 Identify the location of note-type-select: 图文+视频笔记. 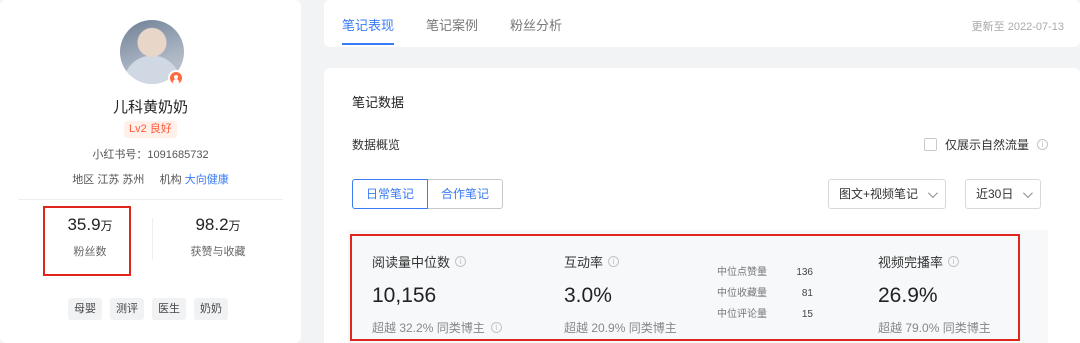
(887, 194).